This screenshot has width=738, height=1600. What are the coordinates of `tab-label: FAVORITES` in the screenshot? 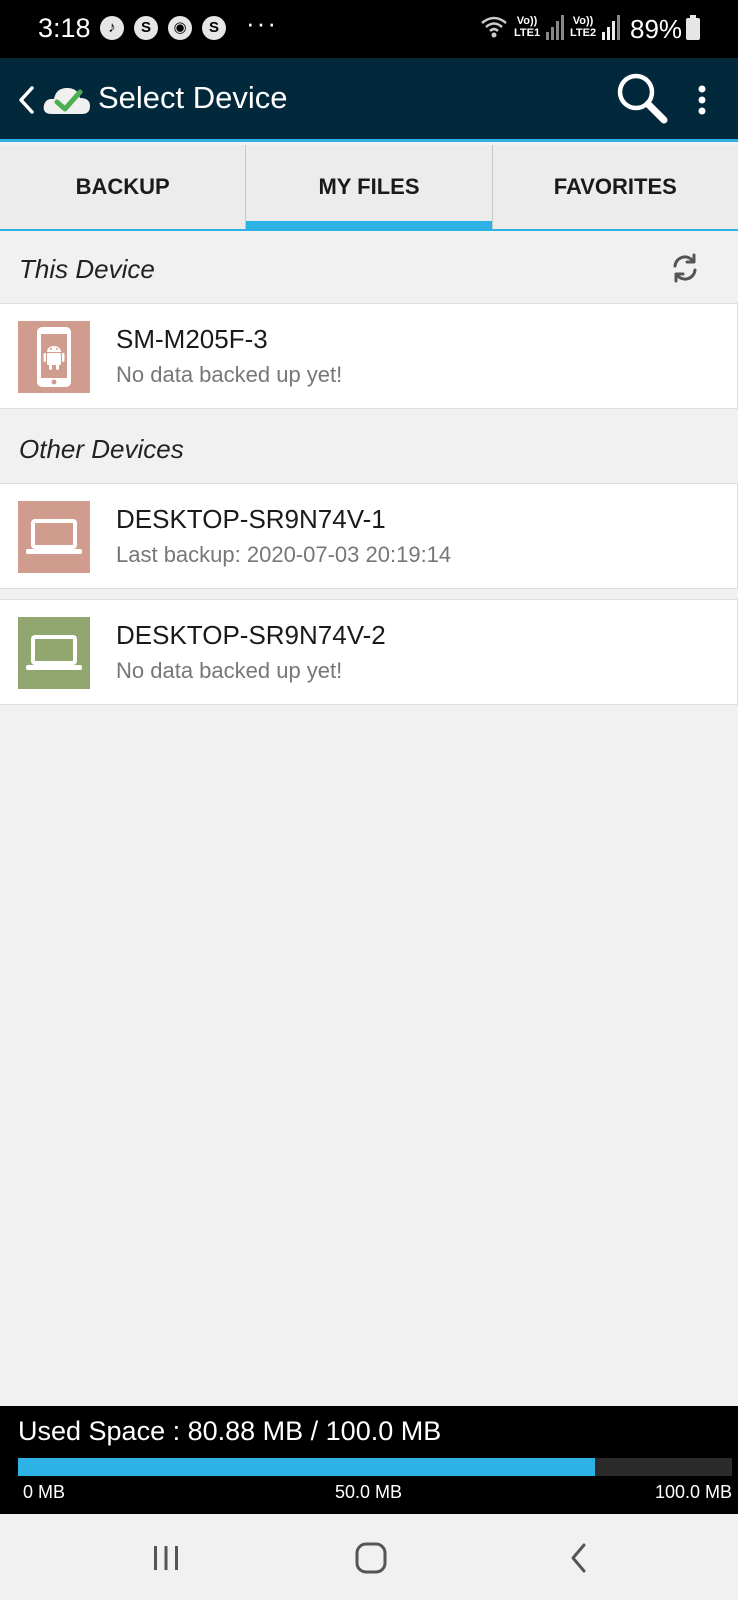 It's located at (615, 186).